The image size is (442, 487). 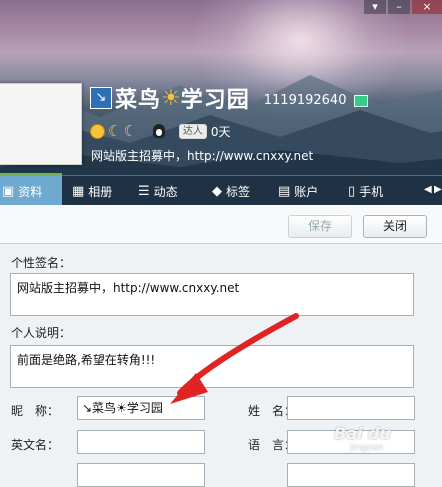 I want to click on expert-badge: 达人, so click(x=192, y=131).